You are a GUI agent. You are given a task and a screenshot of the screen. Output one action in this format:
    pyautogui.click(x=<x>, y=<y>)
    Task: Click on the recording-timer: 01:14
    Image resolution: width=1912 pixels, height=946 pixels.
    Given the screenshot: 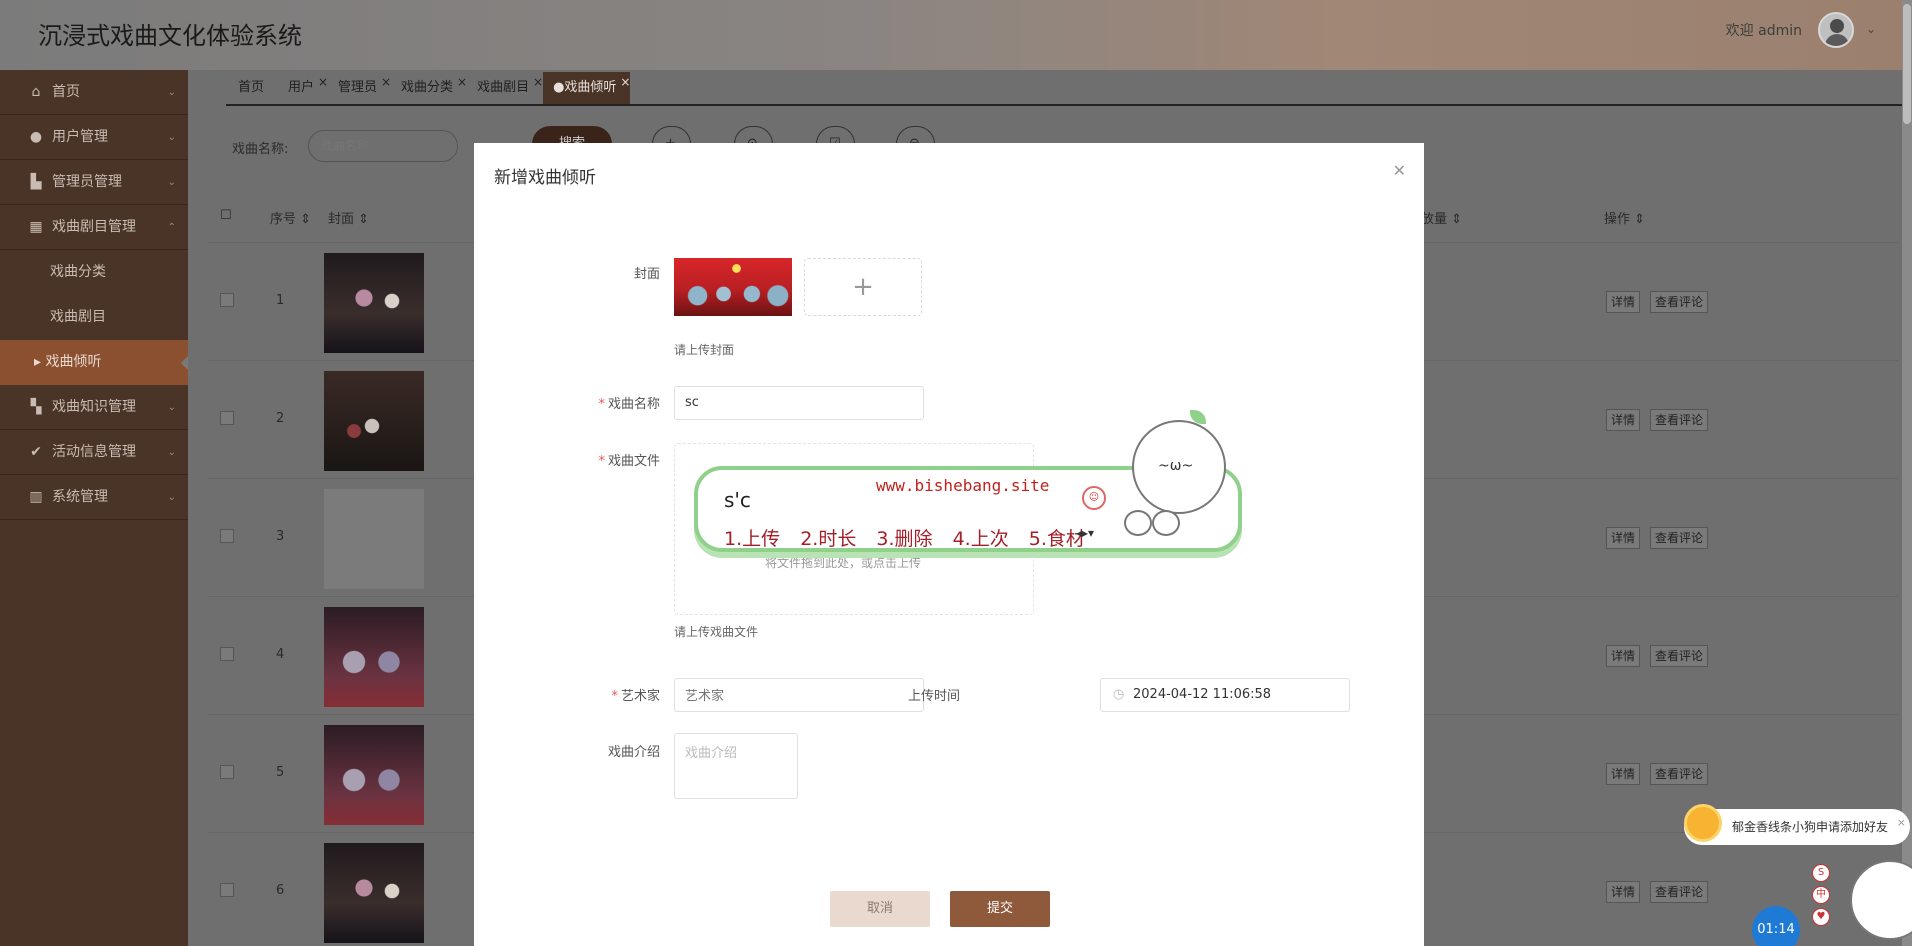 What is the action you would take?
    pyautogui.click(x=1776, y=926)
    